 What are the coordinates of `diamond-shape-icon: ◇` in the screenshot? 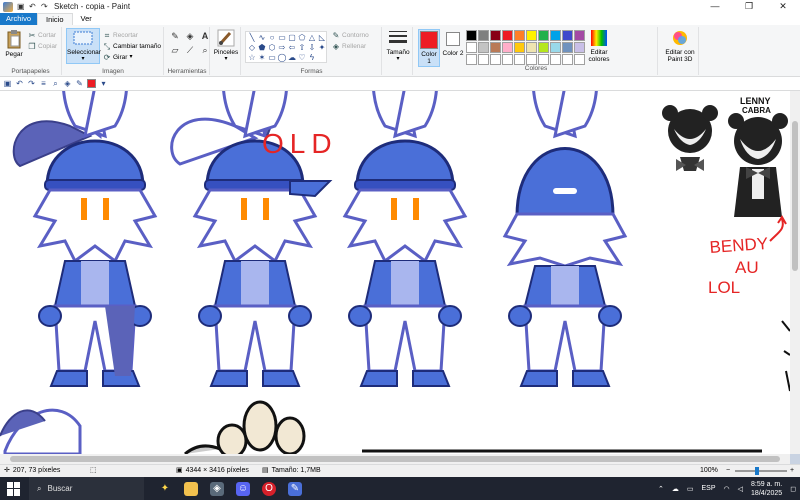 It's located at (252, 48).